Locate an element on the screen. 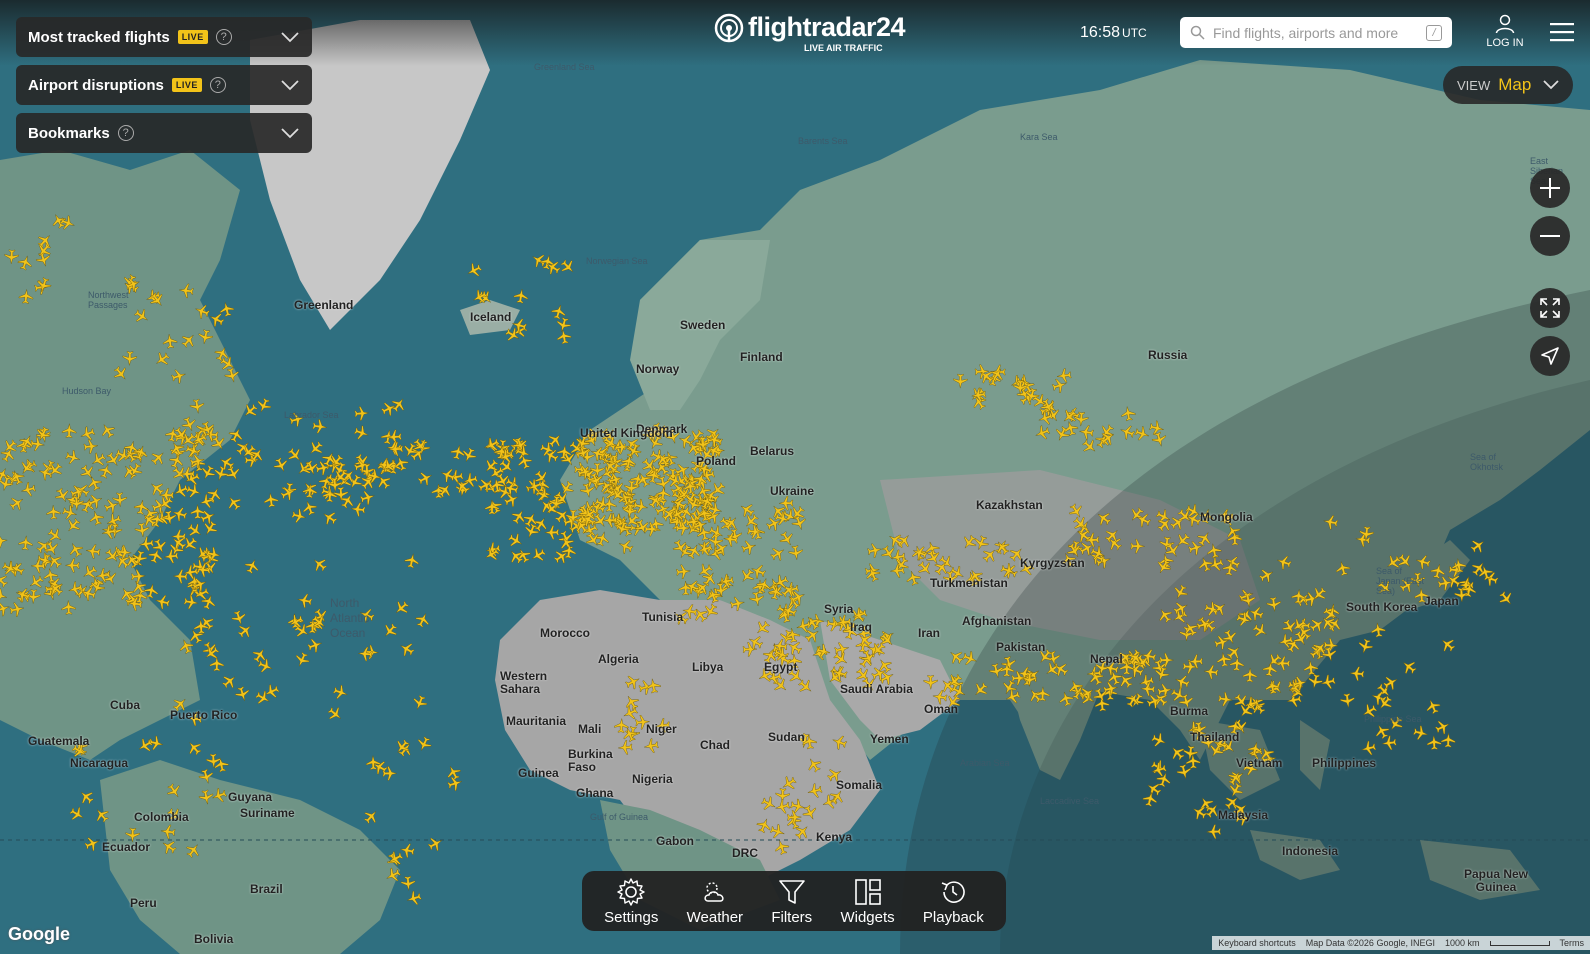 This screenshot has height=954, width=1590. bookmarks-label: Bookmarks is located at coordinates (69, 133).